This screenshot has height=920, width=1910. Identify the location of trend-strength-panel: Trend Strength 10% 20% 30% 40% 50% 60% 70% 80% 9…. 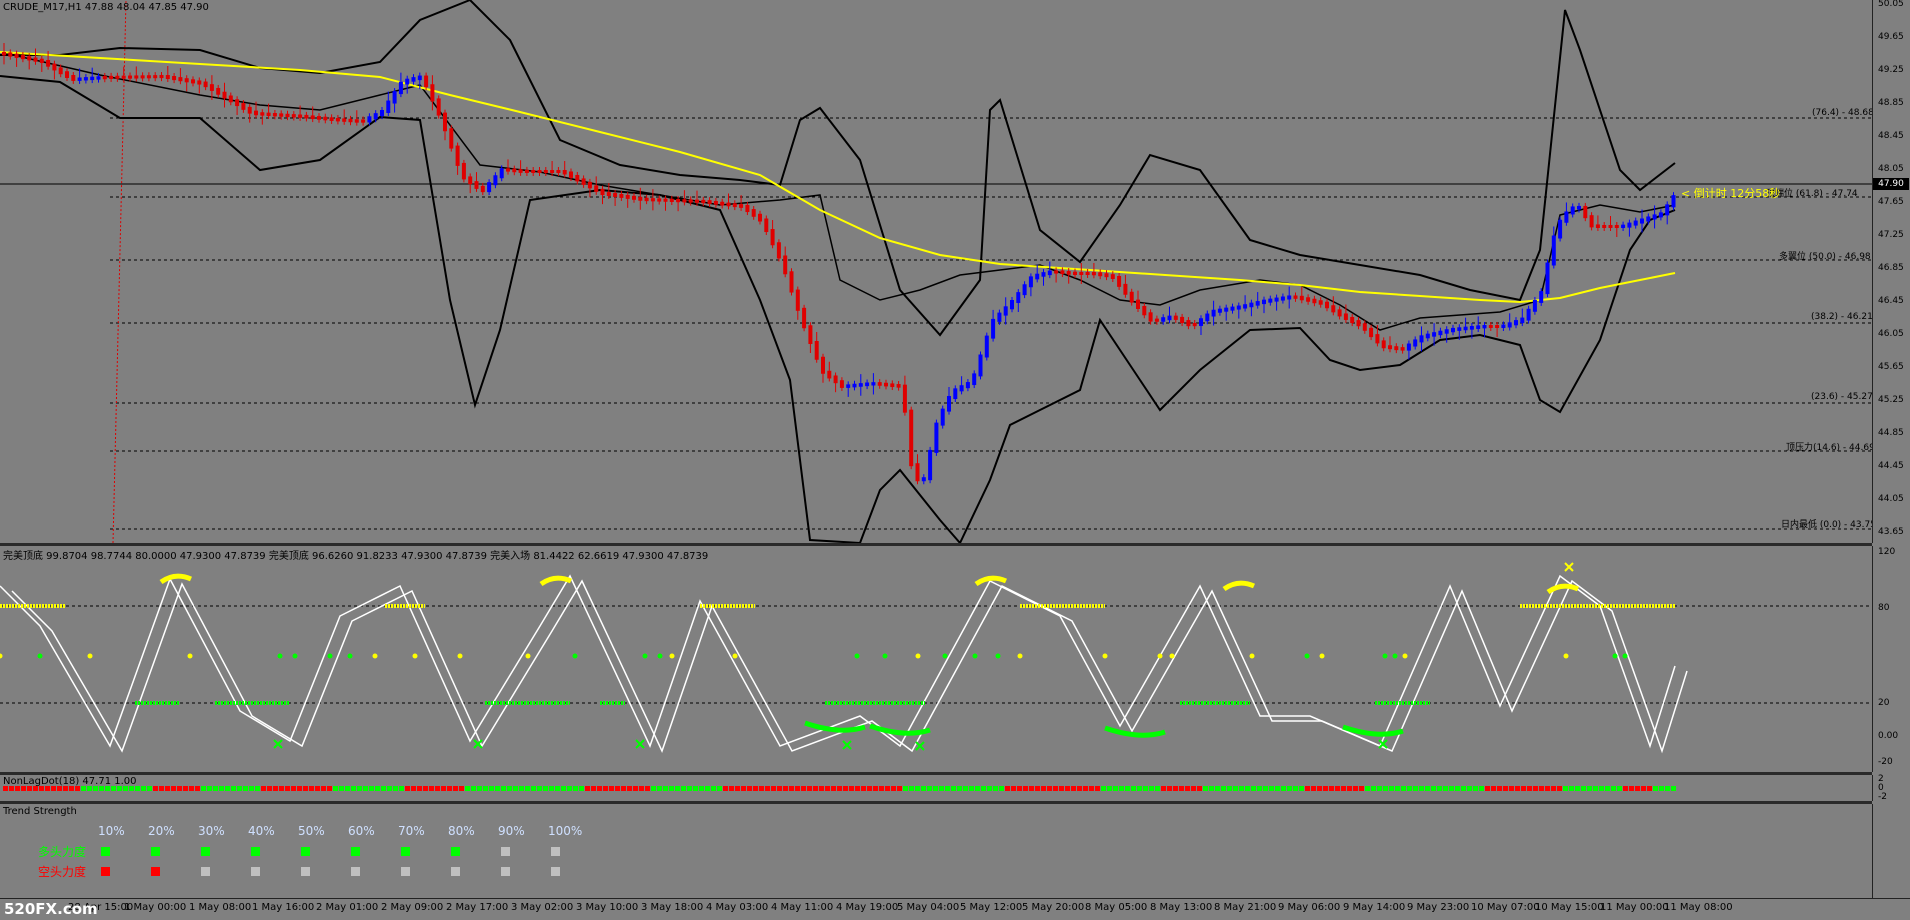
(936, 851).